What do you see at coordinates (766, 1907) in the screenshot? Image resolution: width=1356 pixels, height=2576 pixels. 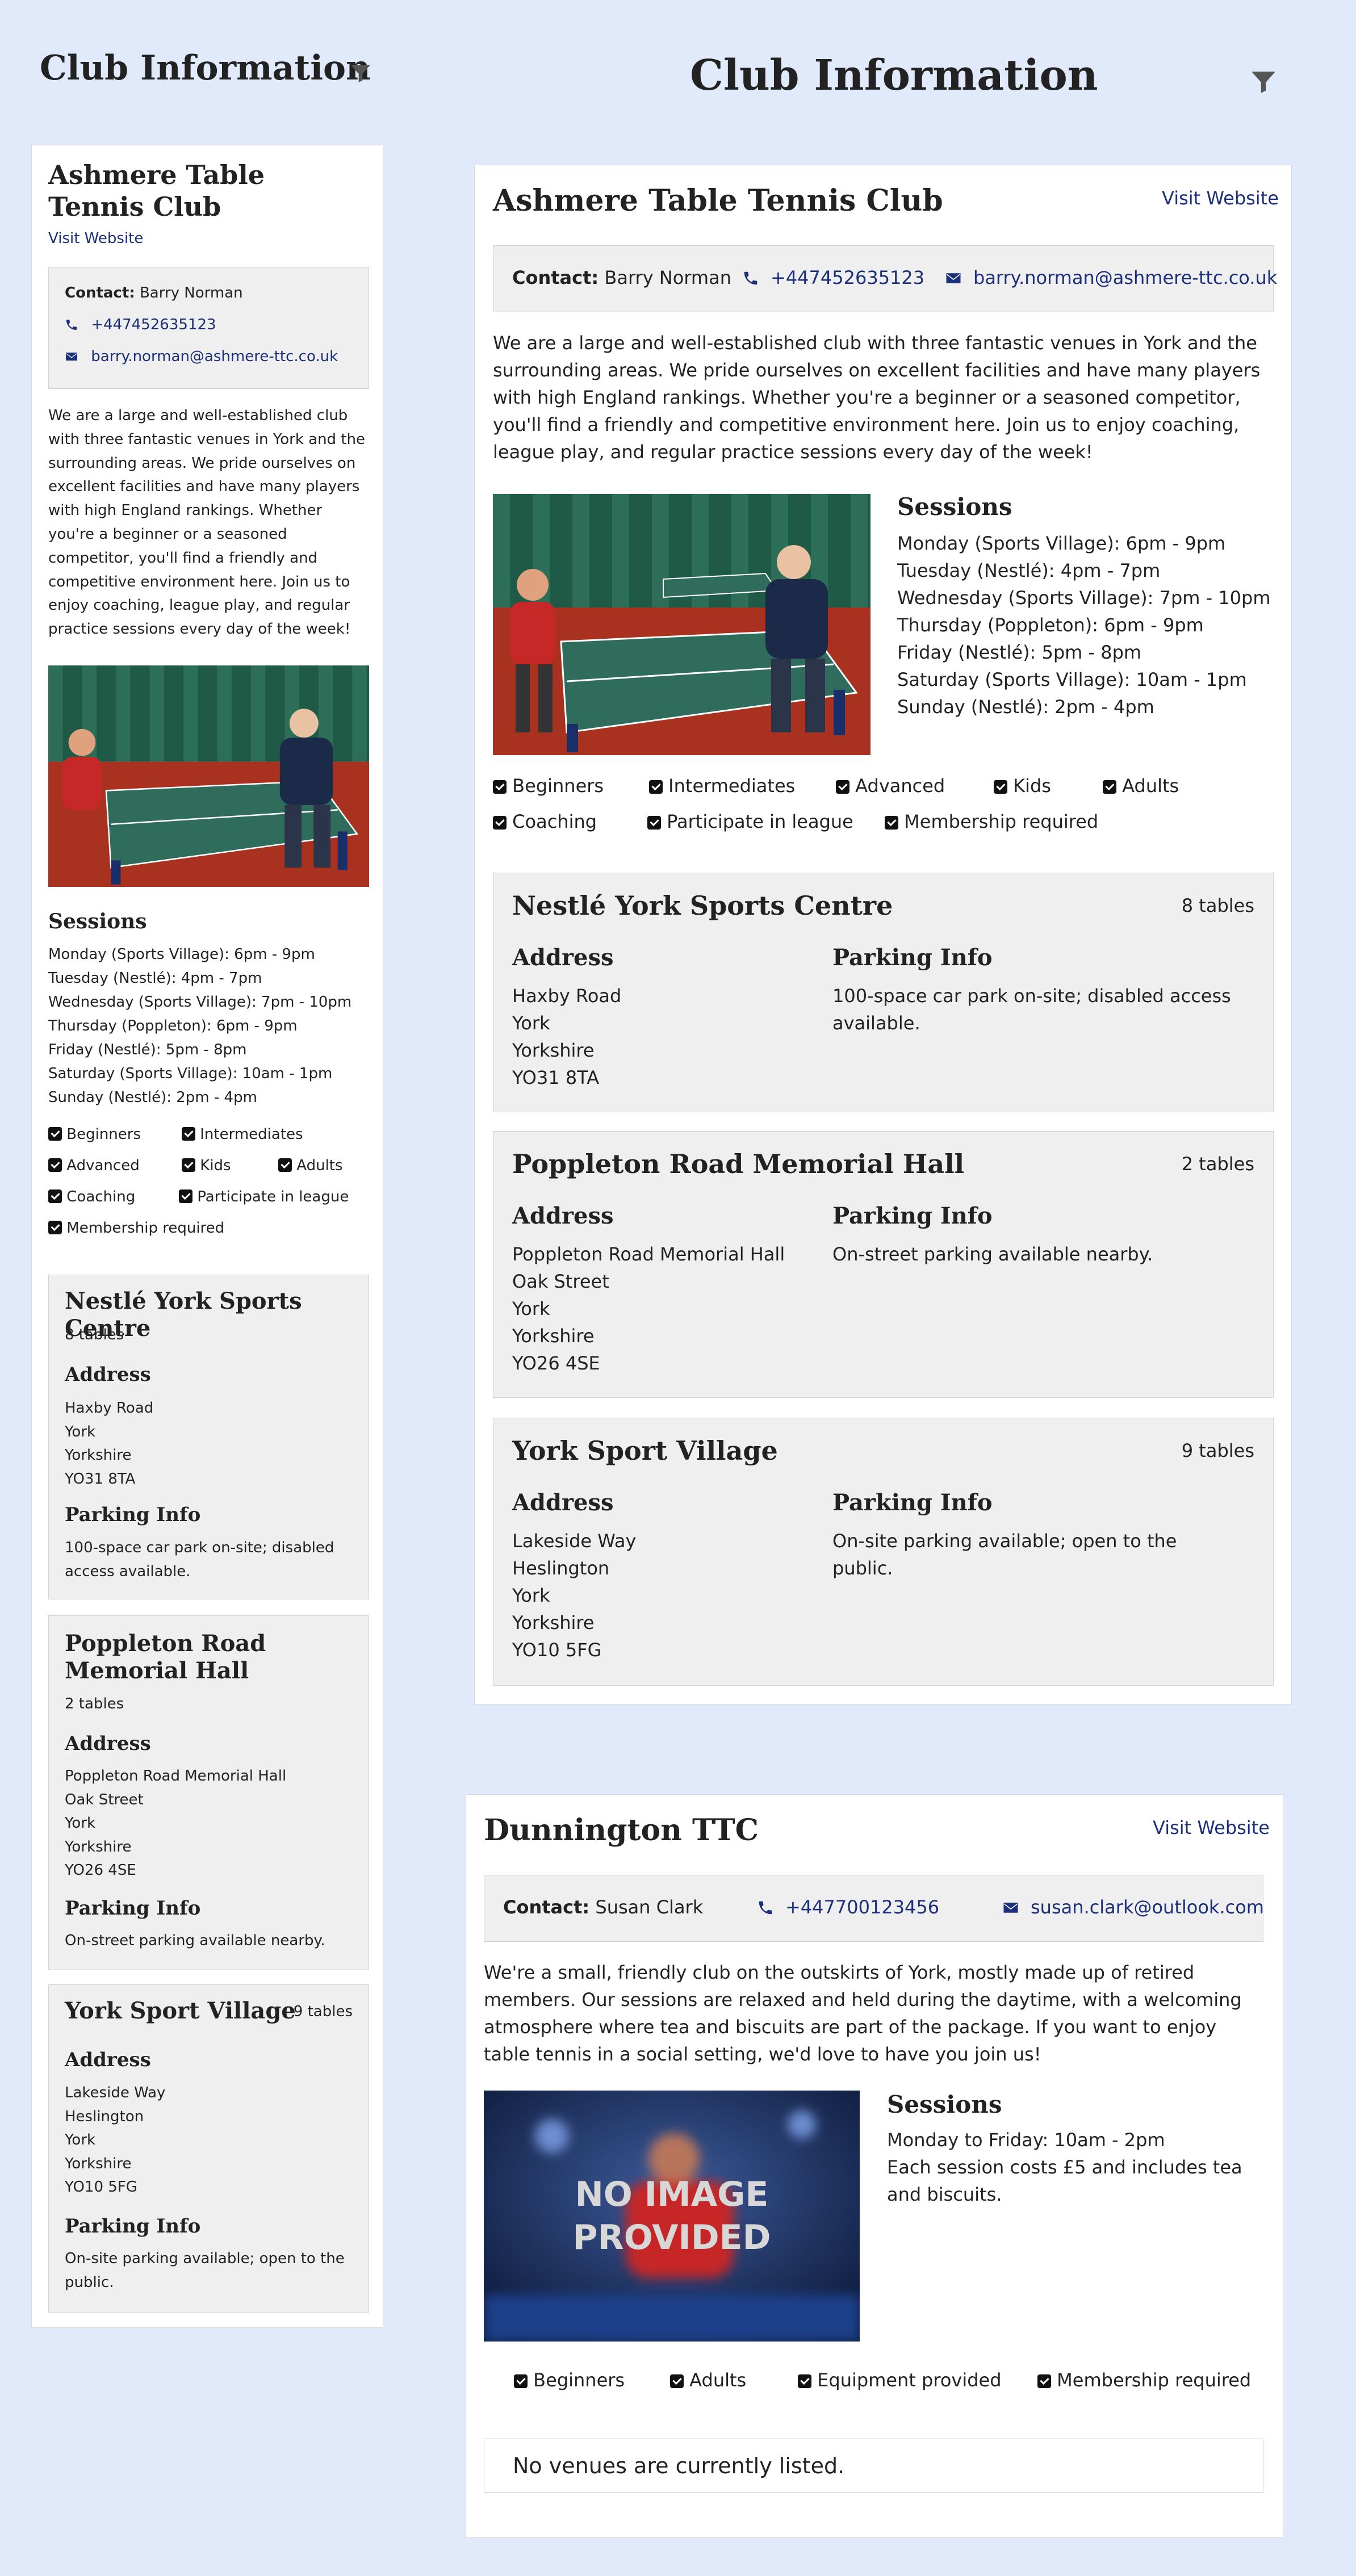 I see `phone-icon` at bounding box center [766, 1907].